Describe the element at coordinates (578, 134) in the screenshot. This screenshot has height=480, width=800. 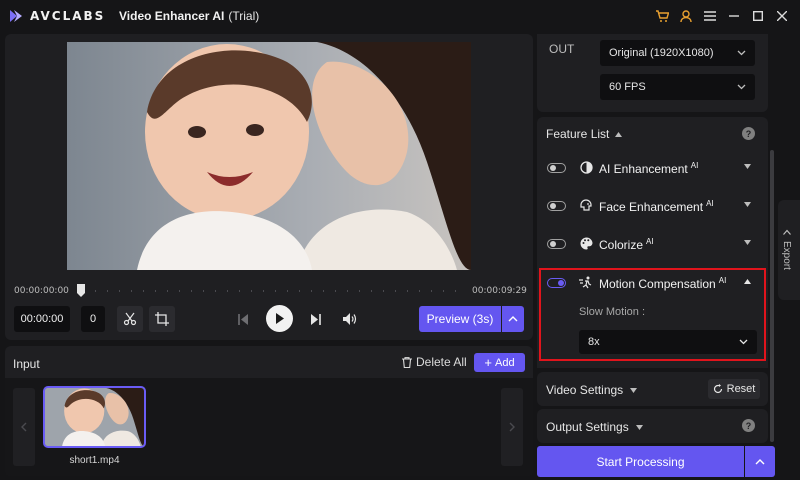
I see `feature-list-title: Feature List` at that location.